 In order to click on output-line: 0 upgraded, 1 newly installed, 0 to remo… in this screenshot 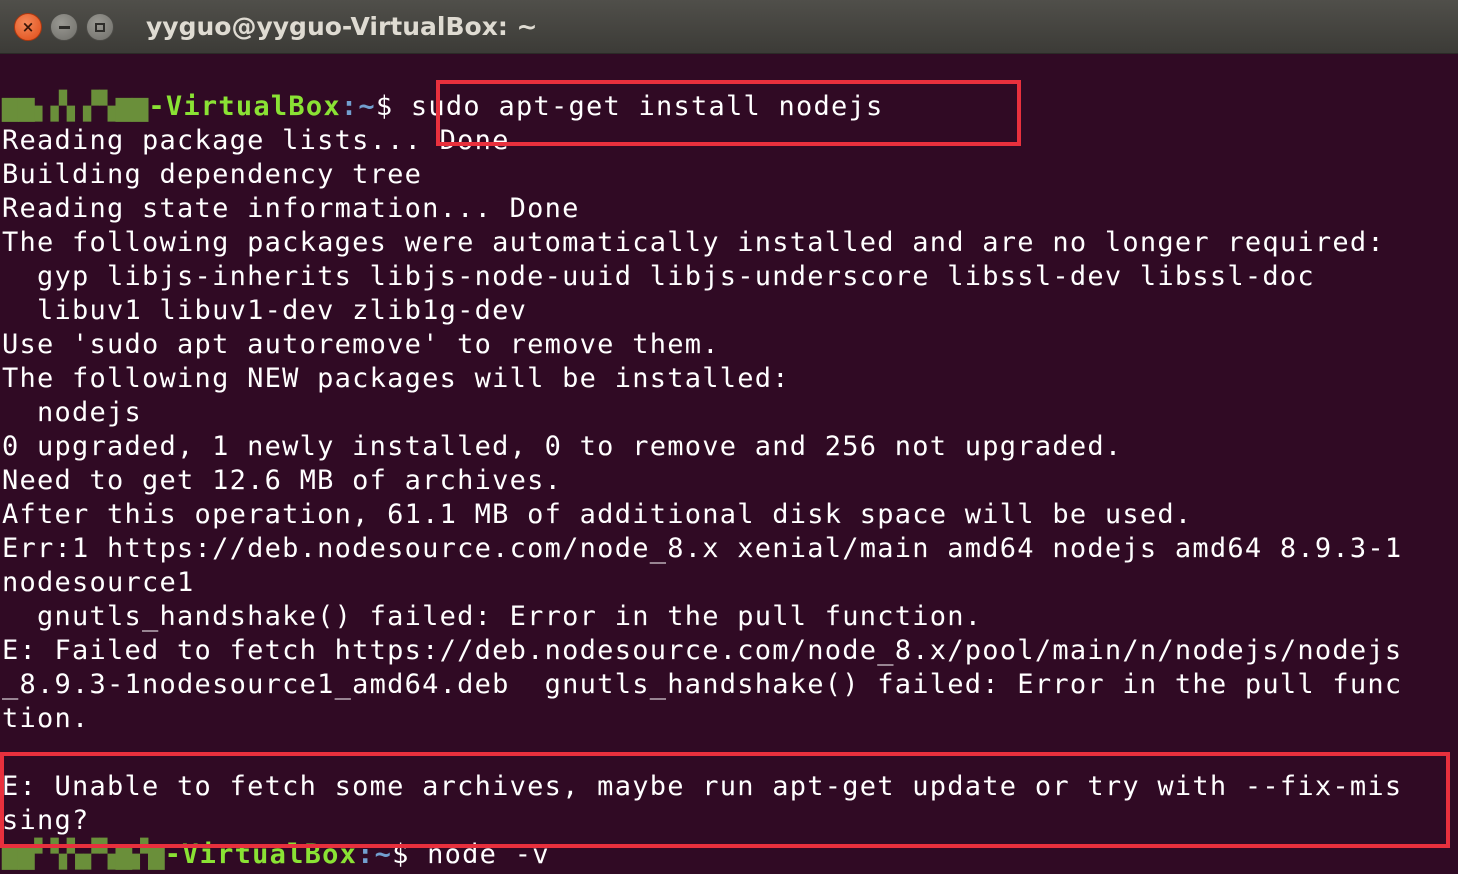, I will do `click(562, 446)`.